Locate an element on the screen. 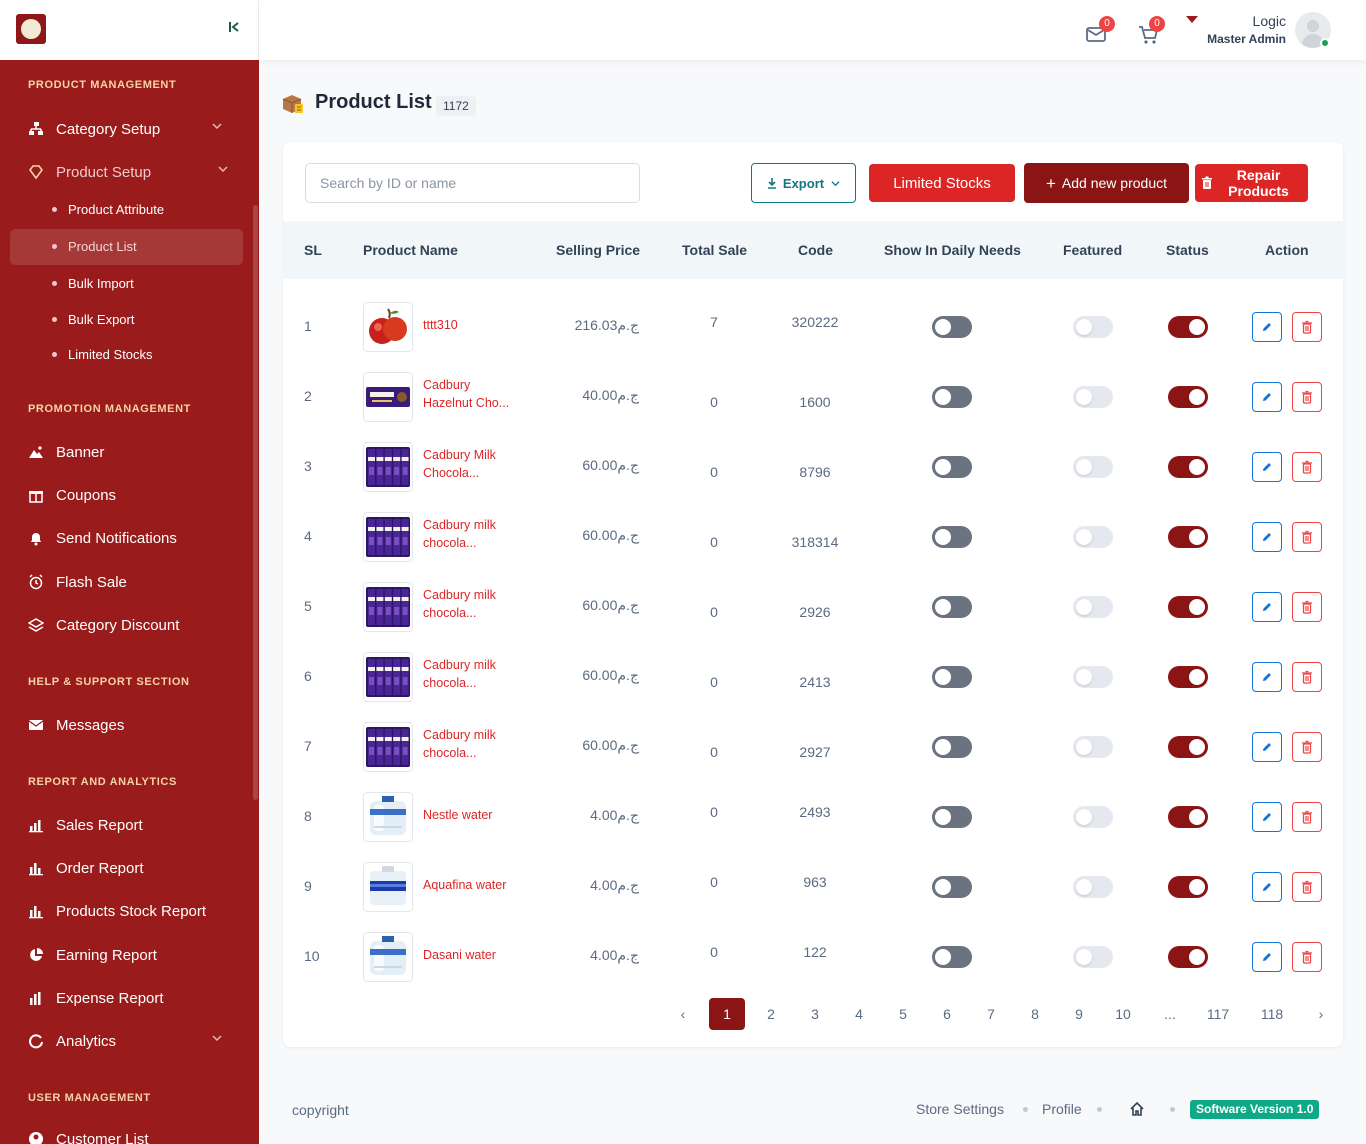 The image size is (1366, 1144). product-name-link: Aquafina water is located at coordinates (473, 885).